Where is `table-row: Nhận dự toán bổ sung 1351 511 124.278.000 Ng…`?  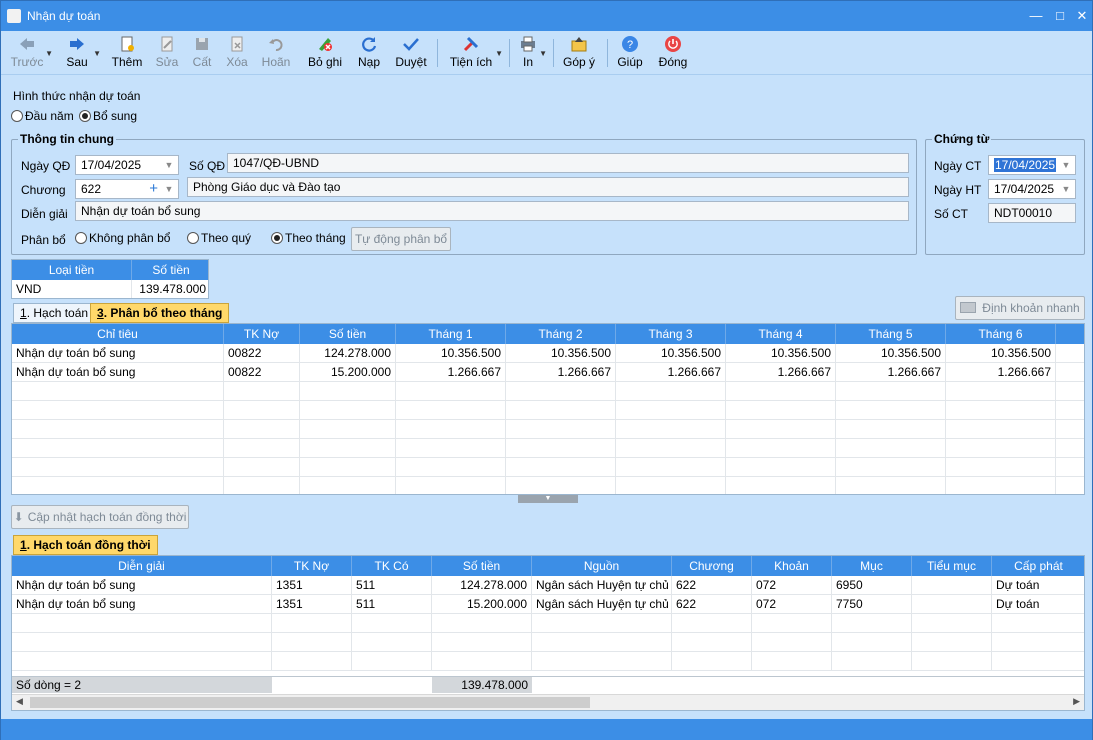 table-row: Nhận dự toán bổ sung 1351 511 124.278.000 Ng… is located at coordinates (548, 585).